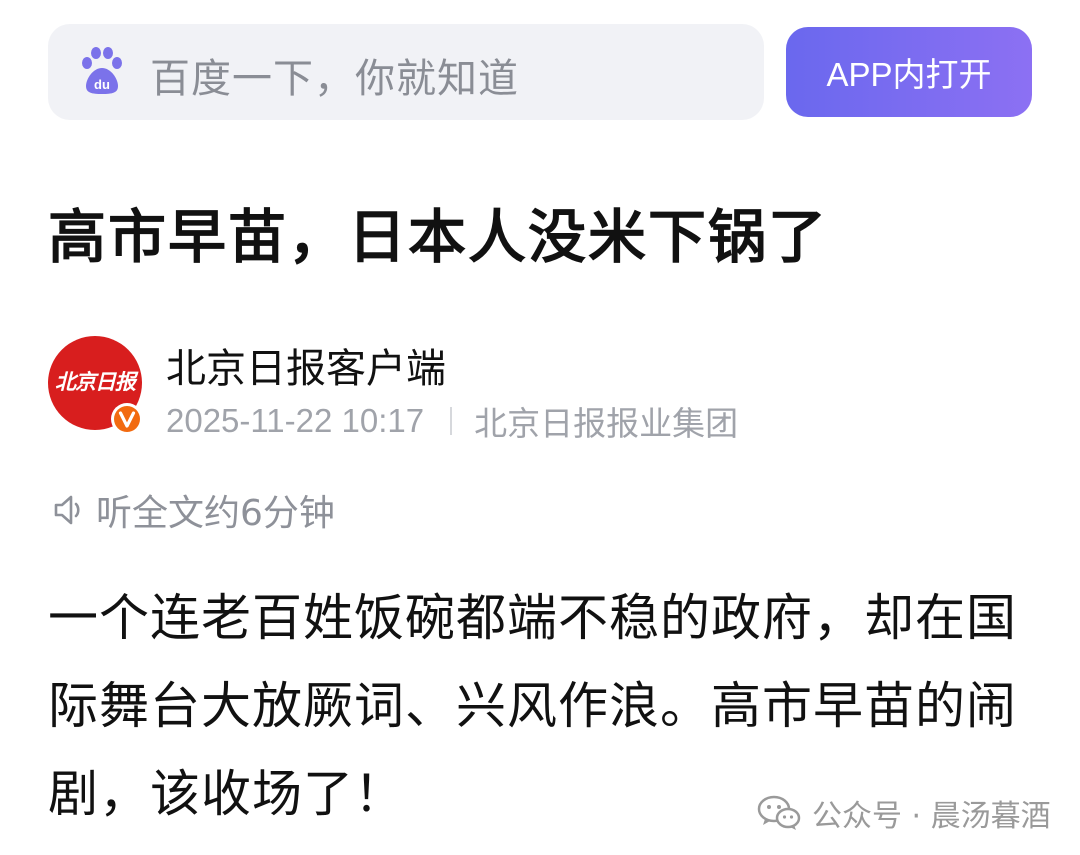  What do you see at coordinates (95, 381) in the screenshot?
I see `avatar-logo-text: 北京日报` at bounding box center [95, 381].